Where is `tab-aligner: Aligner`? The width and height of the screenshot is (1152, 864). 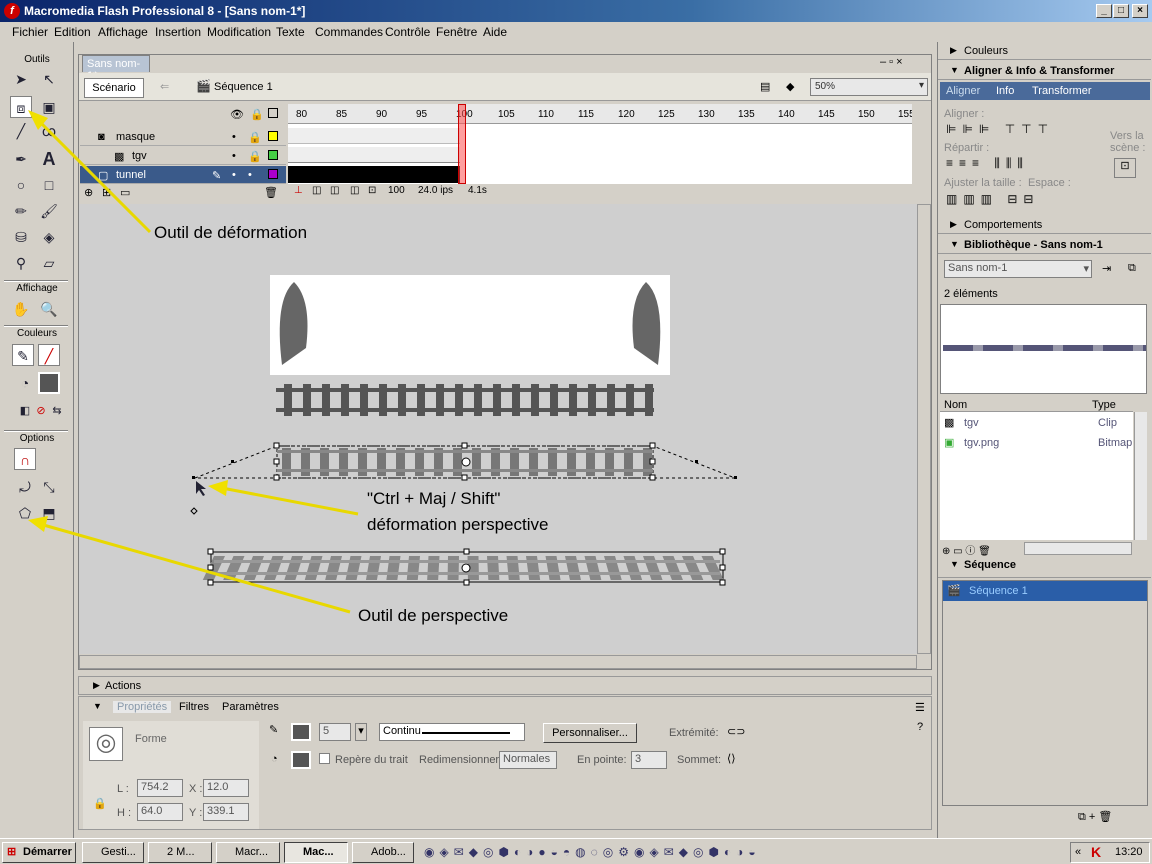 tab-aligner: Aligner is located at coordinates (963, 91).